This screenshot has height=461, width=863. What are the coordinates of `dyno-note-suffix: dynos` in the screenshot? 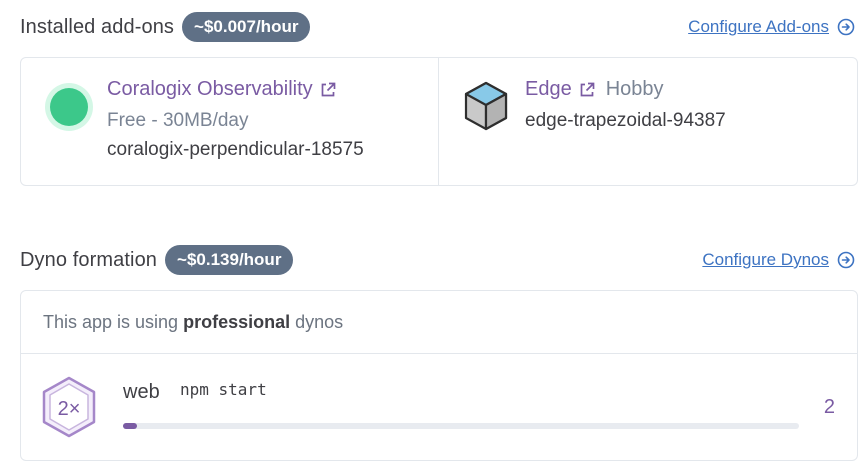 It's located at (319, 321).